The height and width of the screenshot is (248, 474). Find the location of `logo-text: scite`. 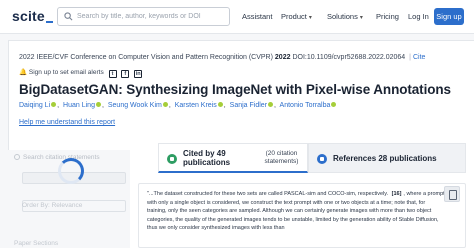

logo-text: scite is located at coordinates (28, 16).